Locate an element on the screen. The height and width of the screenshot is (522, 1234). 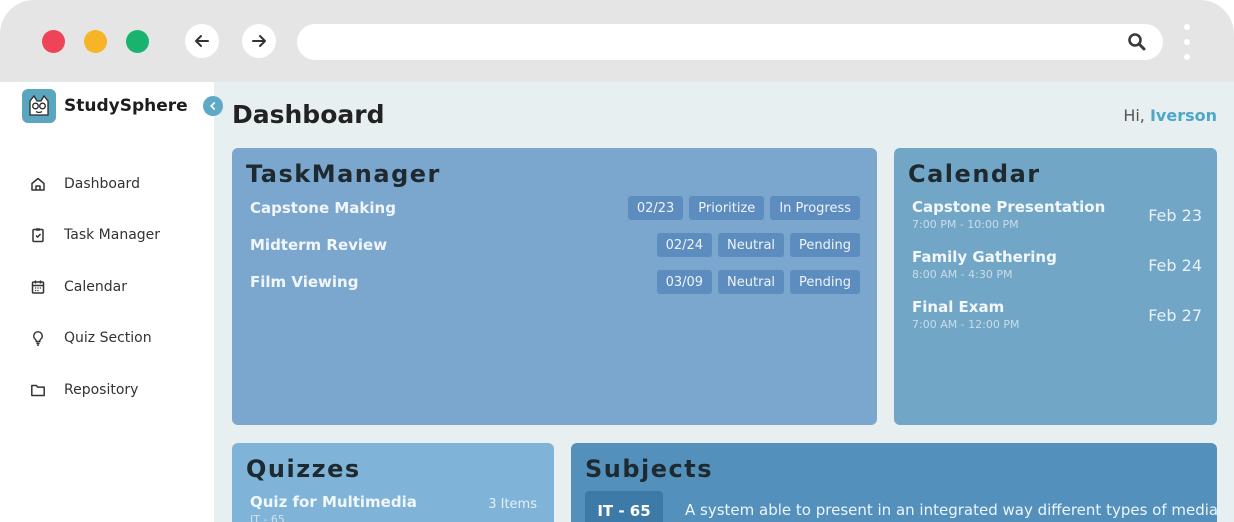
sidebar-item-label: Calendar is located at coordinates (95, 286).